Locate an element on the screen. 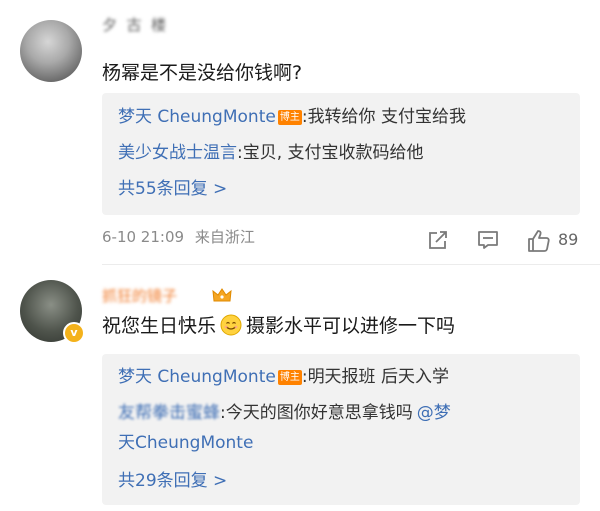 This screenshot has width=600, height=511. comment-icon is located at coordinates (488, 242).